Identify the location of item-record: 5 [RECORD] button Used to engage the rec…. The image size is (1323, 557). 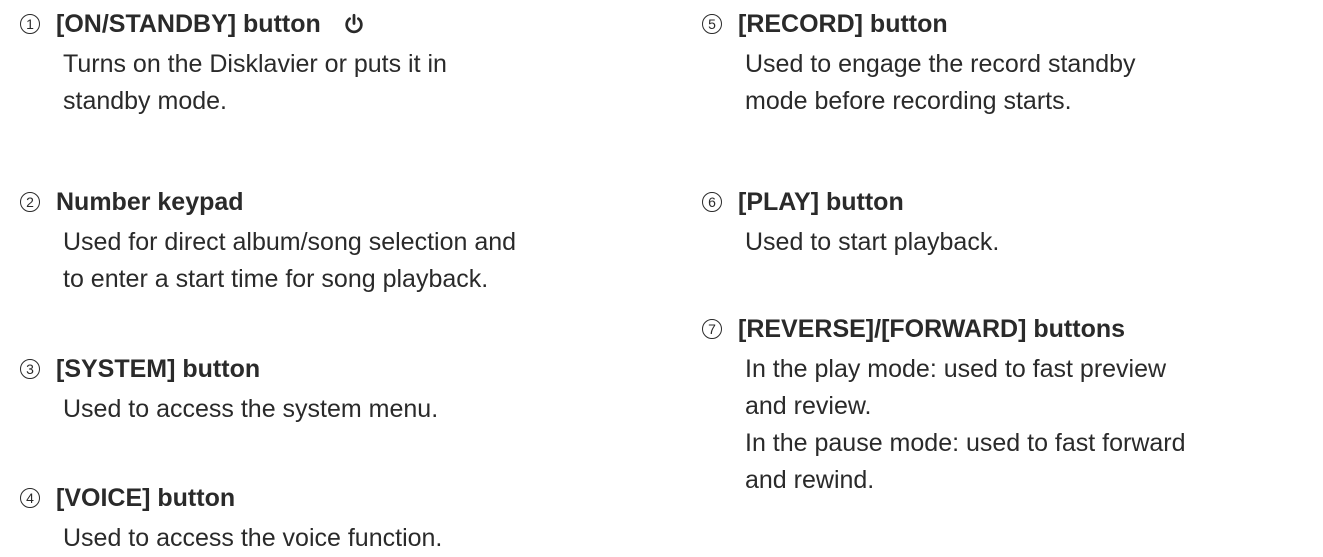
(1002, 61).